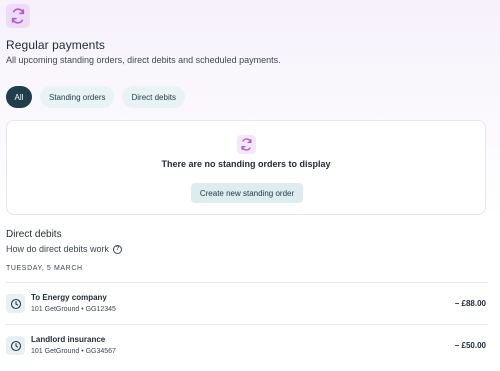  Describe the element at coordinates (34, 234) in the screenshot. I see `direct-debits-heading: Direct debits` at that location.